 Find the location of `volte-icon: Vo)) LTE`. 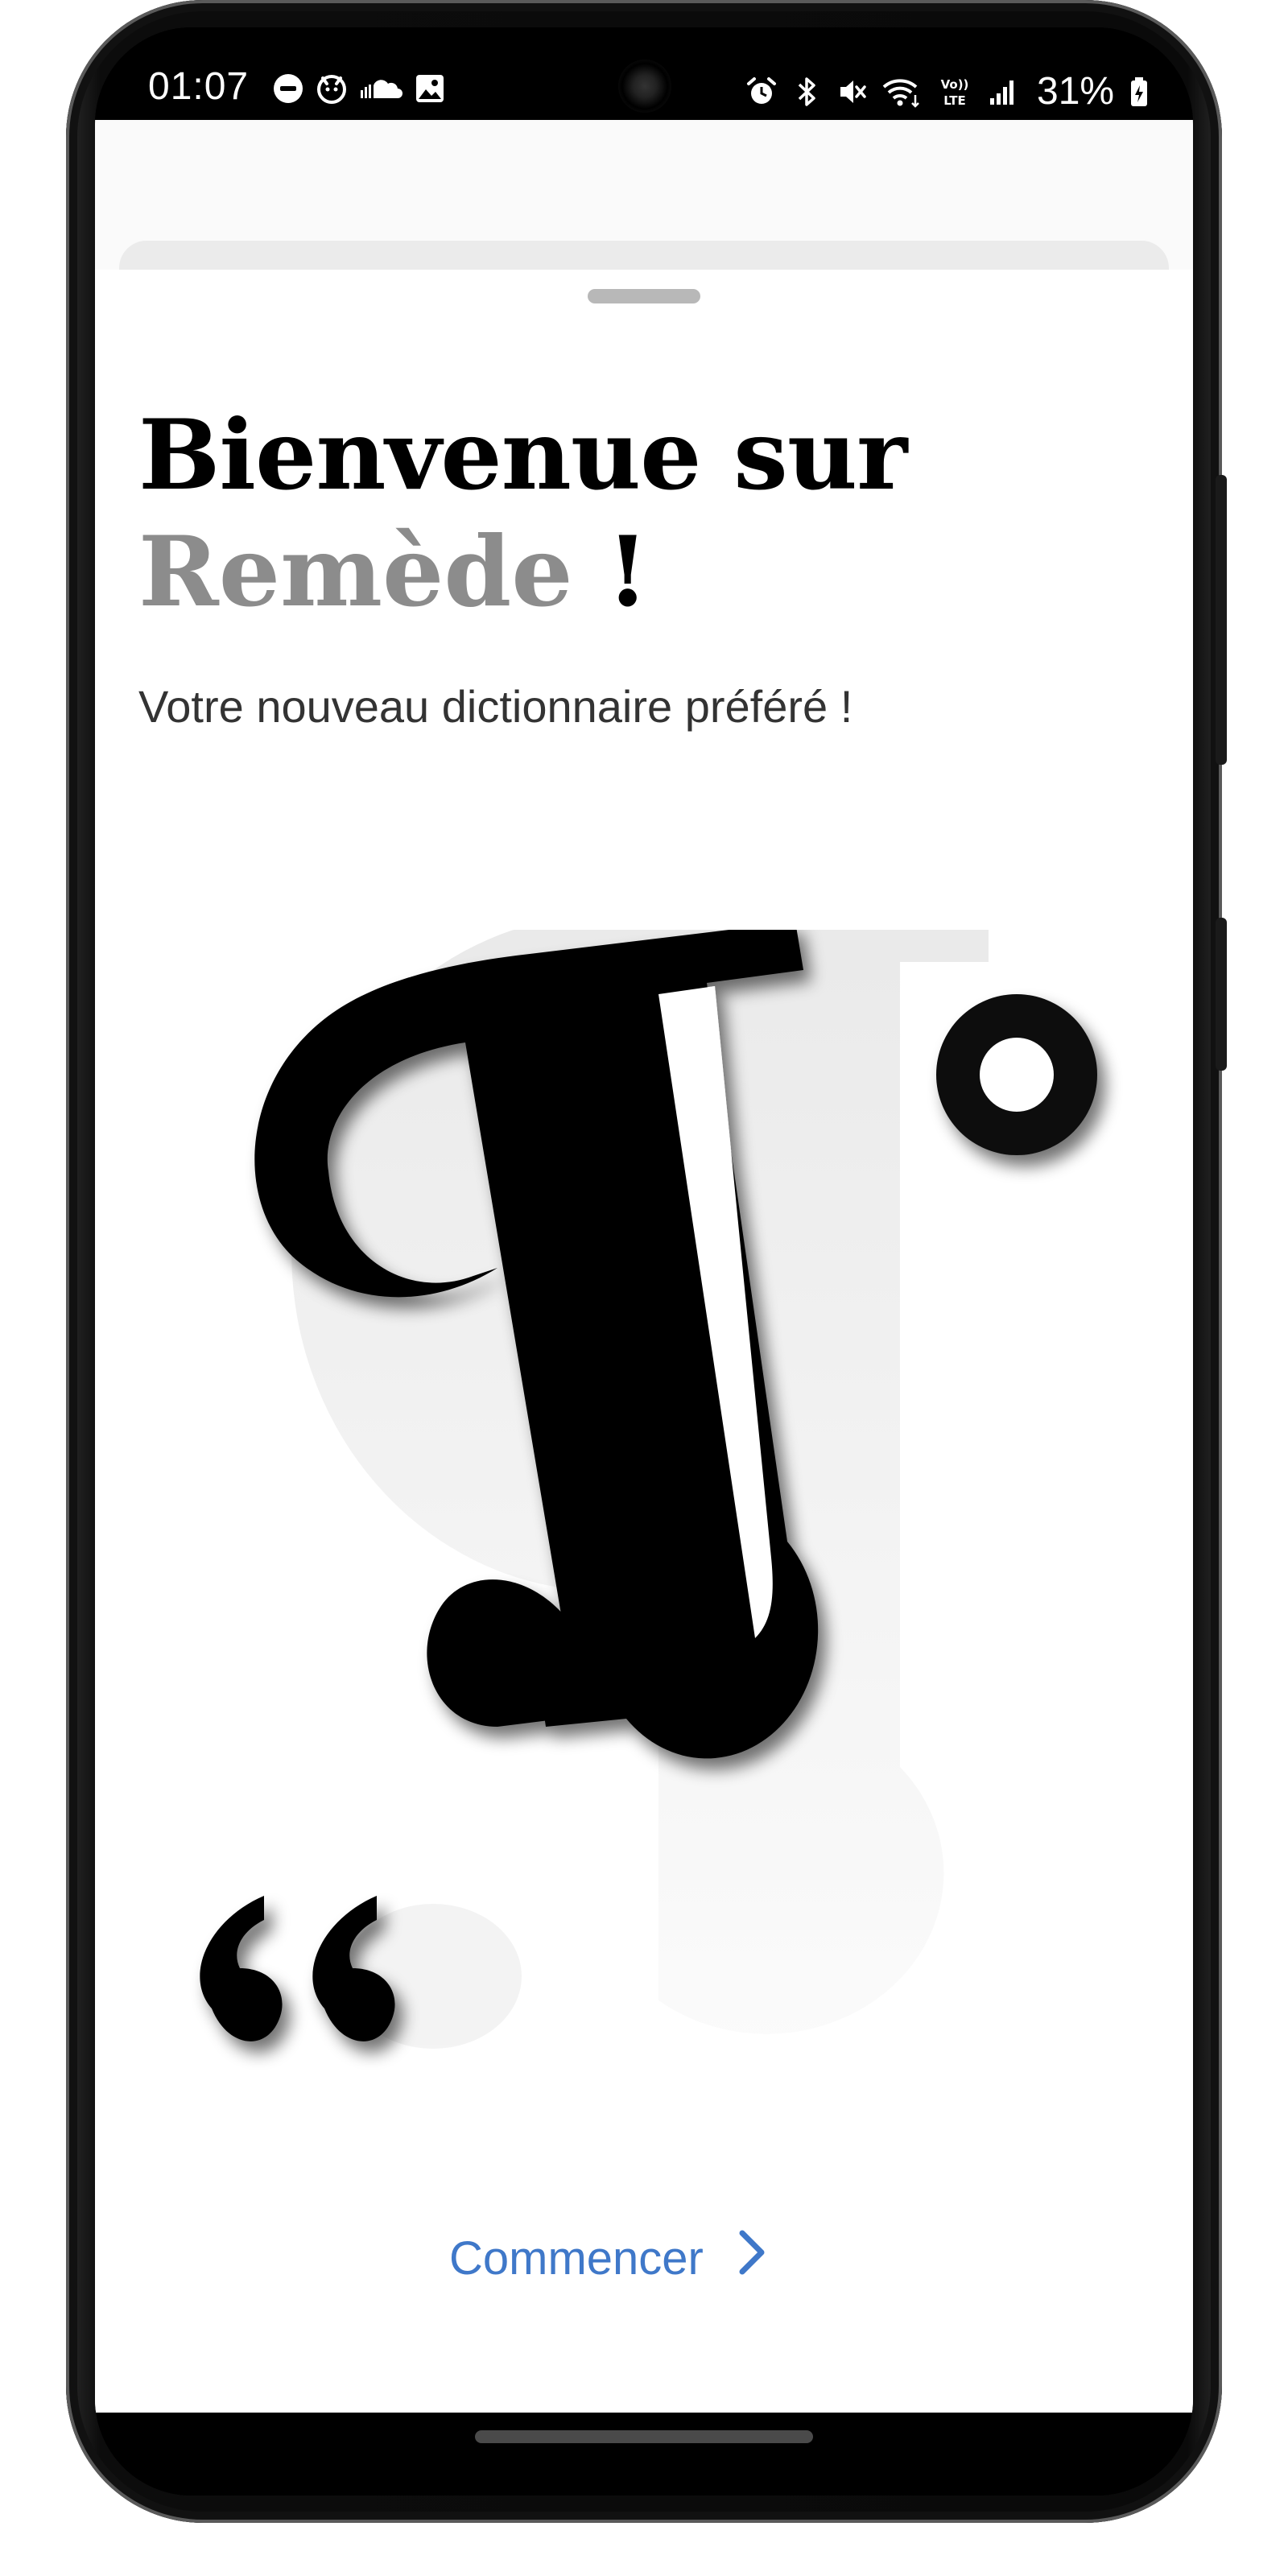

volte-icon: Vo)) LTE is located at coordinates (954, 92).